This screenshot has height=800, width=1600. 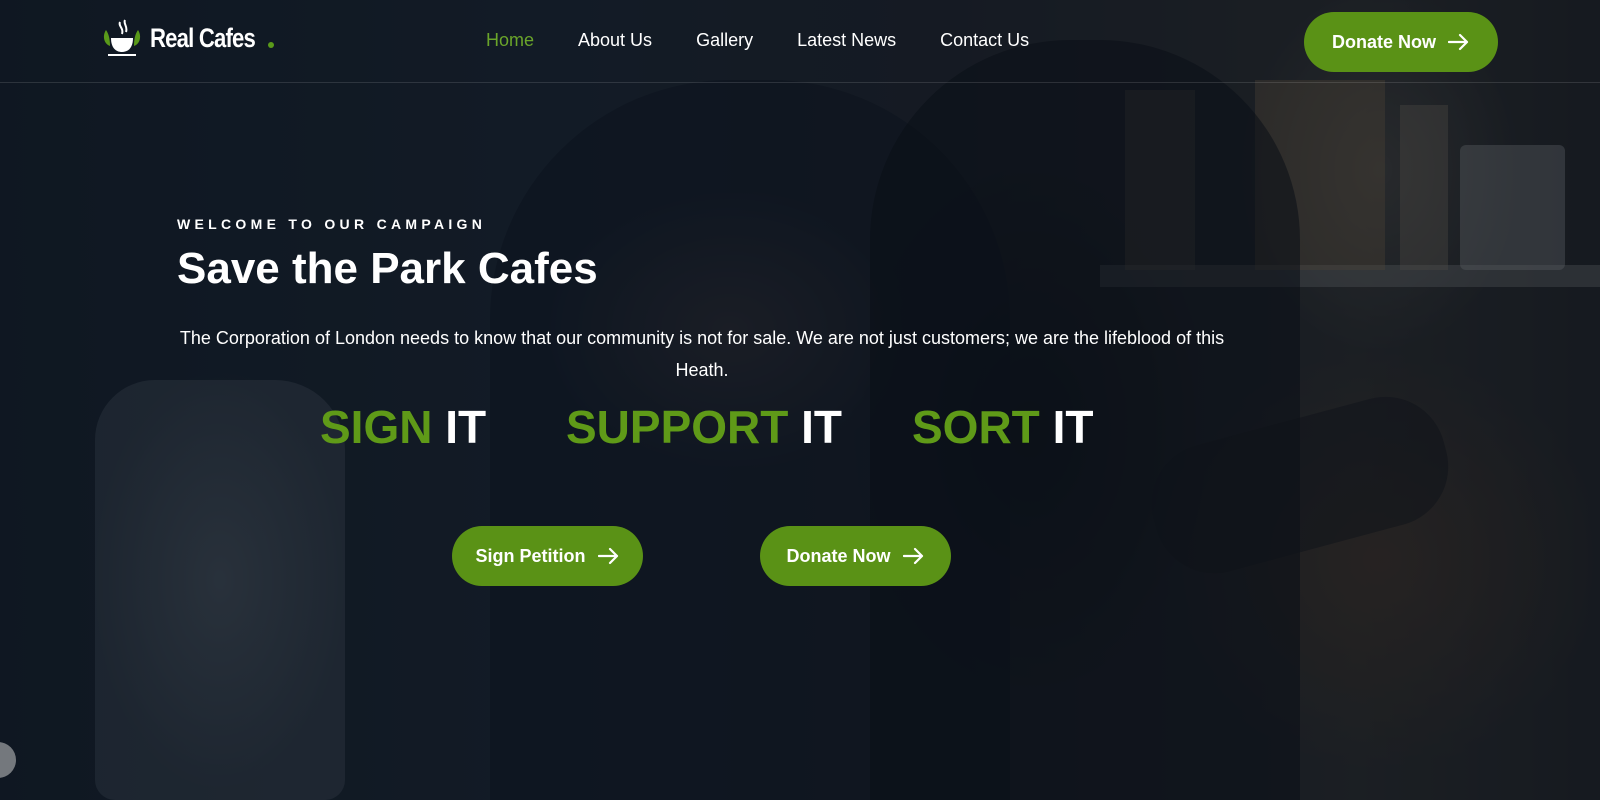 I want to click on hero-donate-label: Donate Now, so click(x=838, y=555).